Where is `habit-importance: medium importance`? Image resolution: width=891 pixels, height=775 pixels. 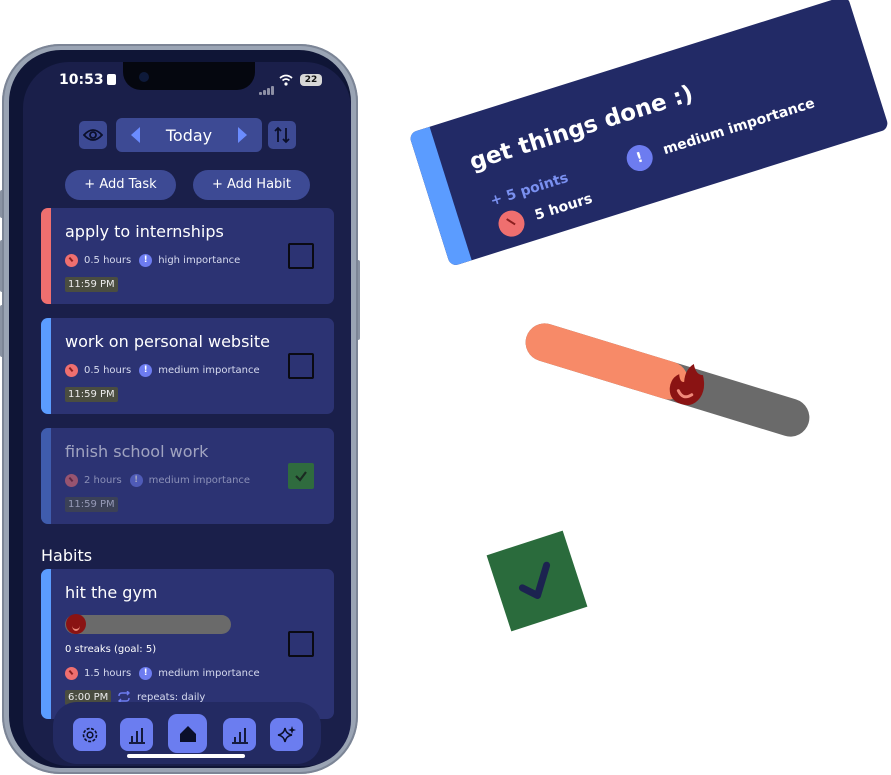 habit-importance: medium importance is located at coordinates (209, 673).